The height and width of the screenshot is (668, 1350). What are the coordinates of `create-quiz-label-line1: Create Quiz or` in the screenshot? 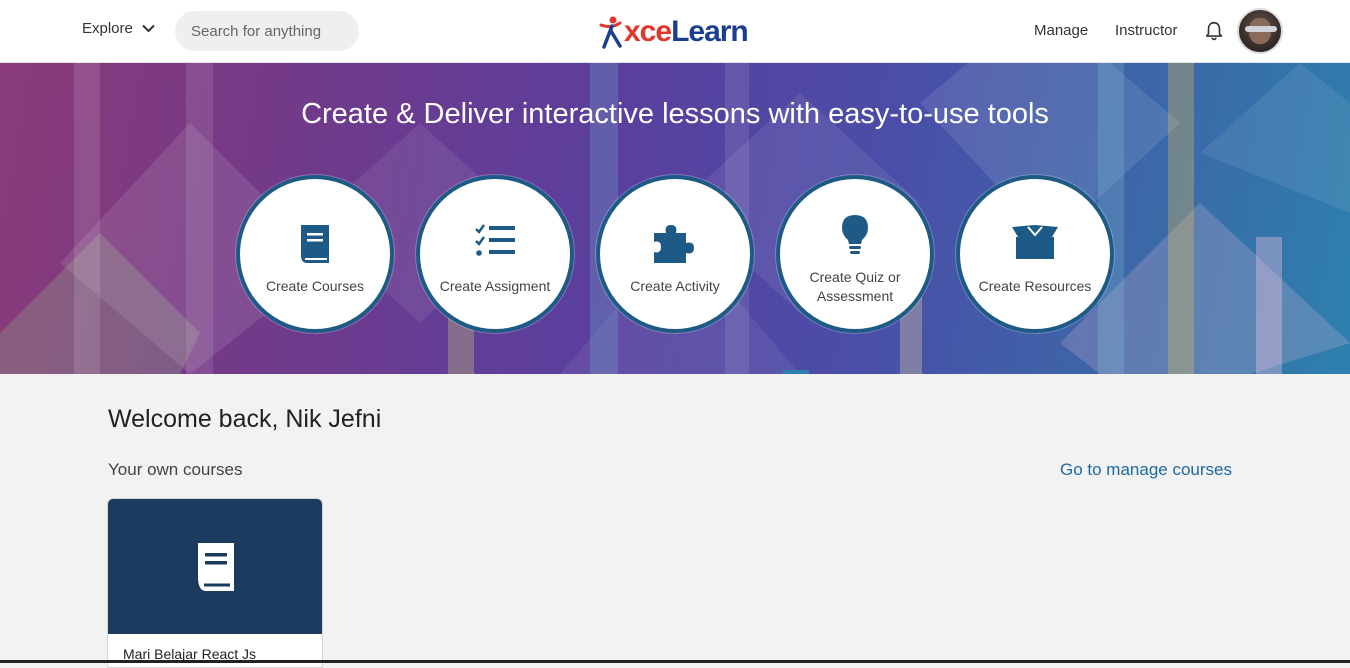 It's located at (855, 277).